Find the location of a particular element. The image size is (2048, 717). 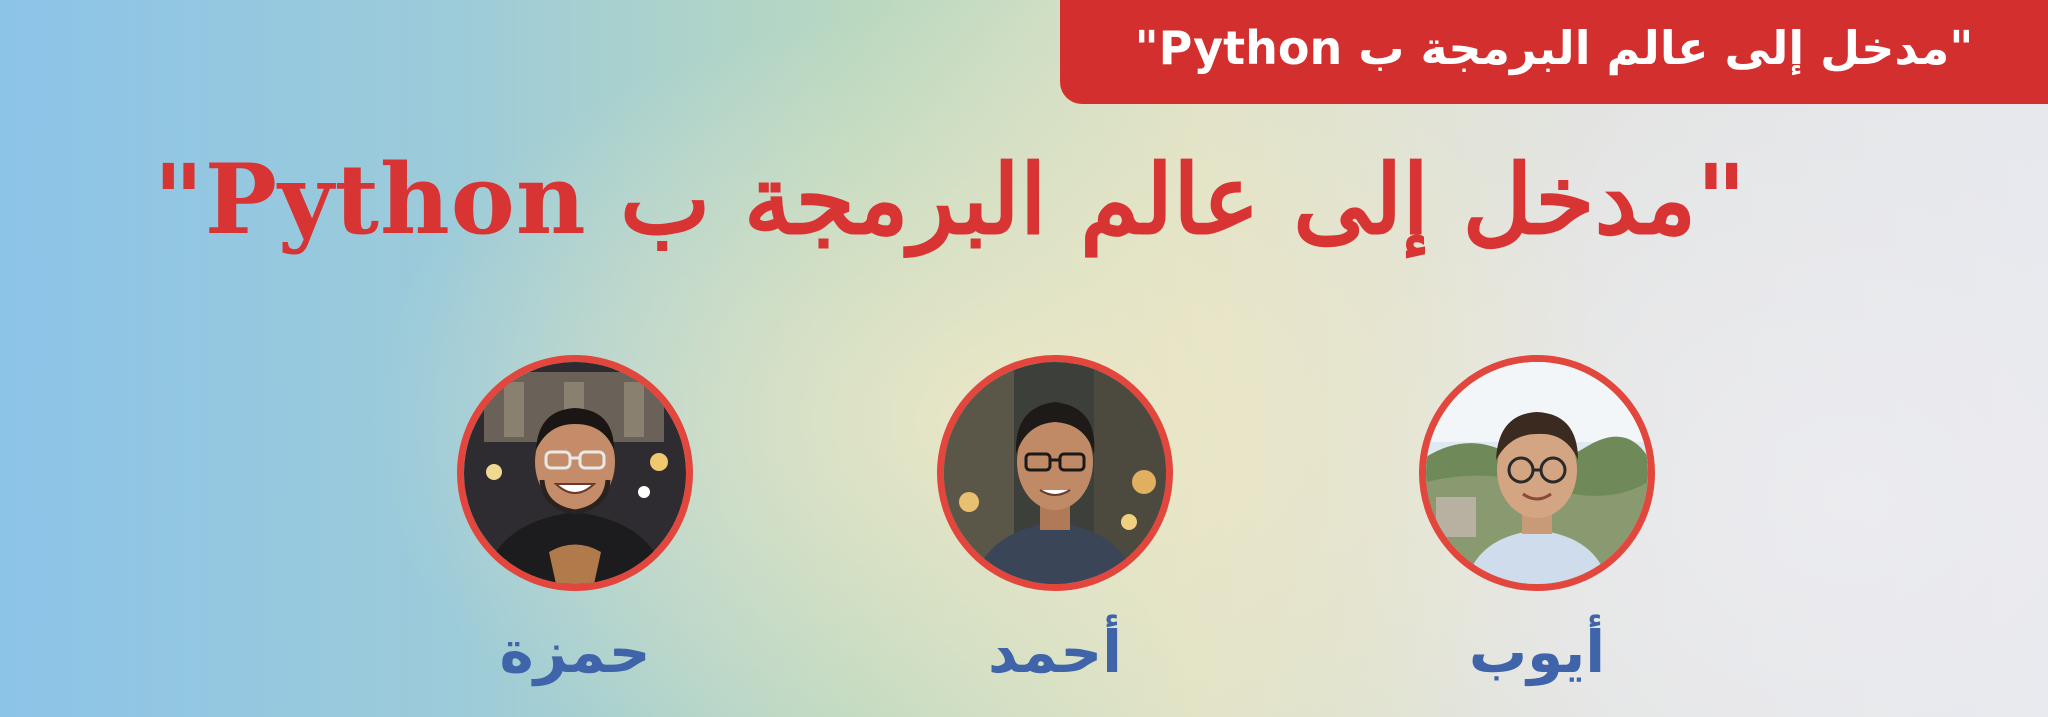

page-title: "مدخل إلى عالم البرمجة ب Python" is located at coordinates (950, 199).